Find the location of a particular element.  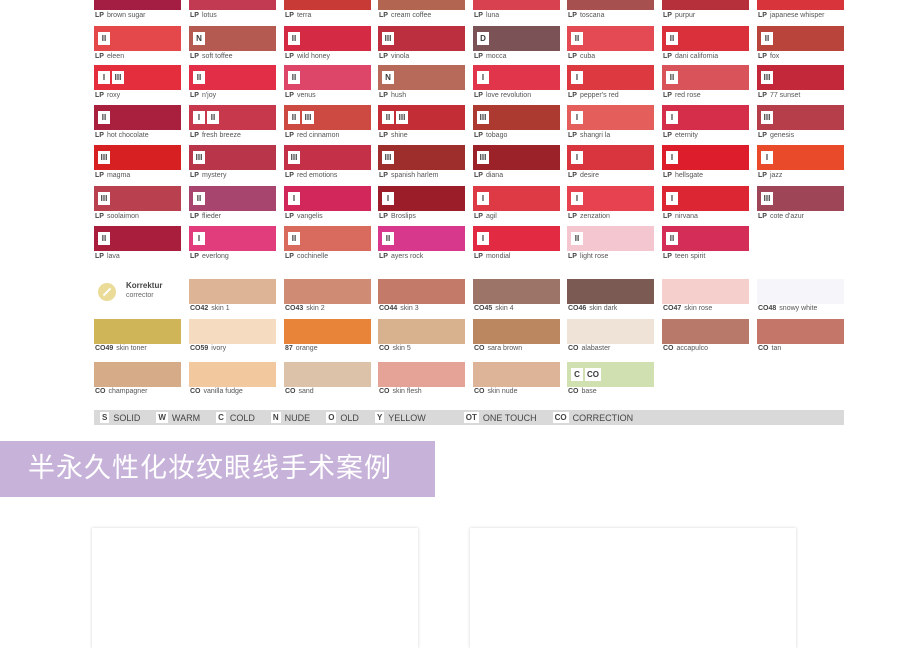

swatch-label: CO45 skin 4 is located at coordinates (494, 308).